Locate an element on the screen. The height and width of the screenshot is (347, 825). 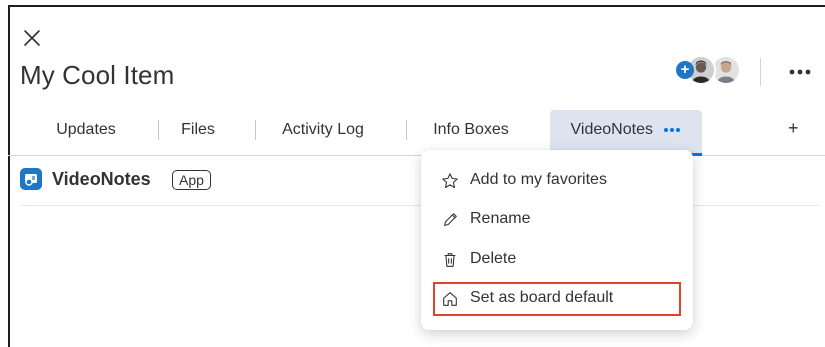
tab-activity-log: Activity Log is located at coordinates (323, 133).